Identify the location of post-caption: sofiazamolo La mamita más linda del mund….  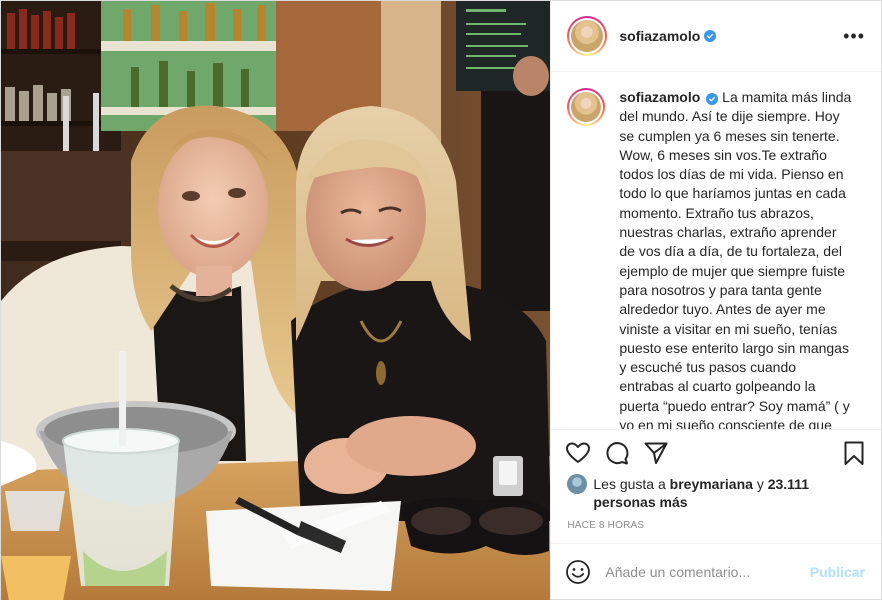
(735, 258).